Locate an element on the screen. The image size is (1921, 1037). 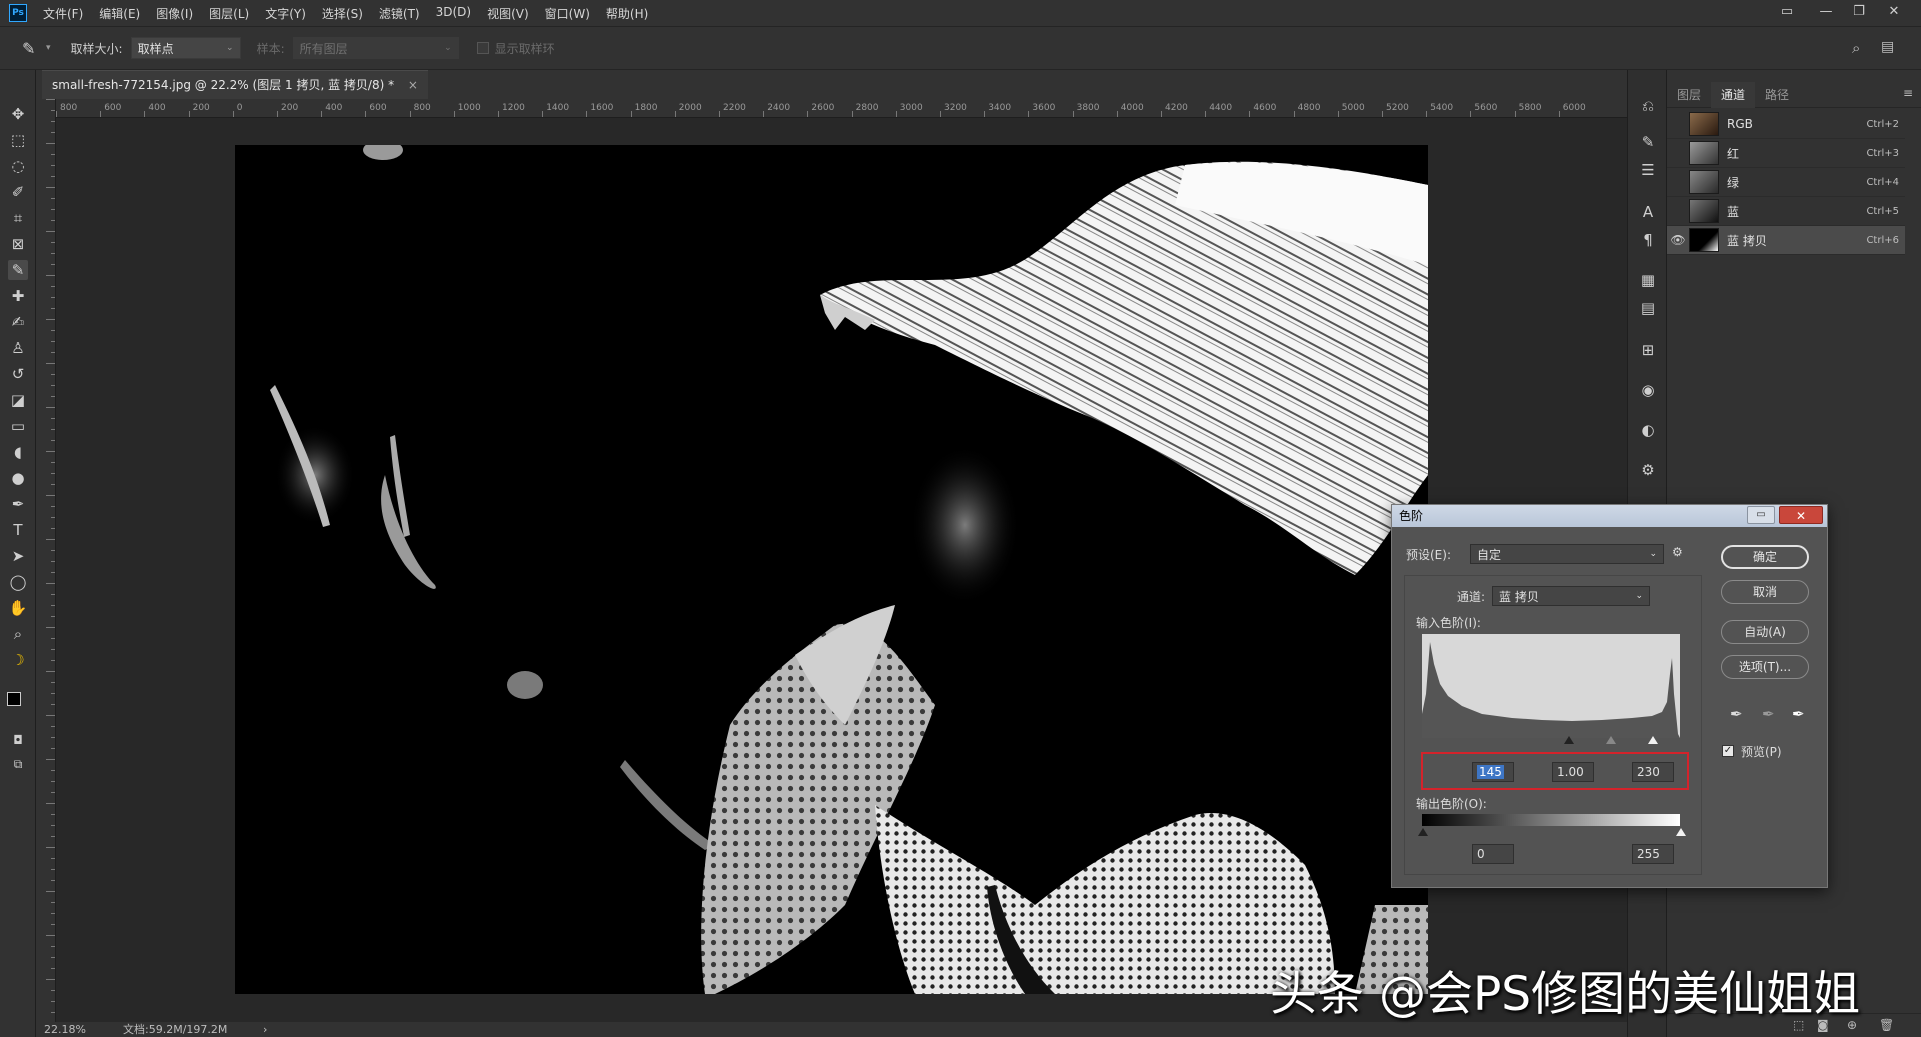
white-point-eyedropper-icon: ✒ is located at coordinates (1798, 714).